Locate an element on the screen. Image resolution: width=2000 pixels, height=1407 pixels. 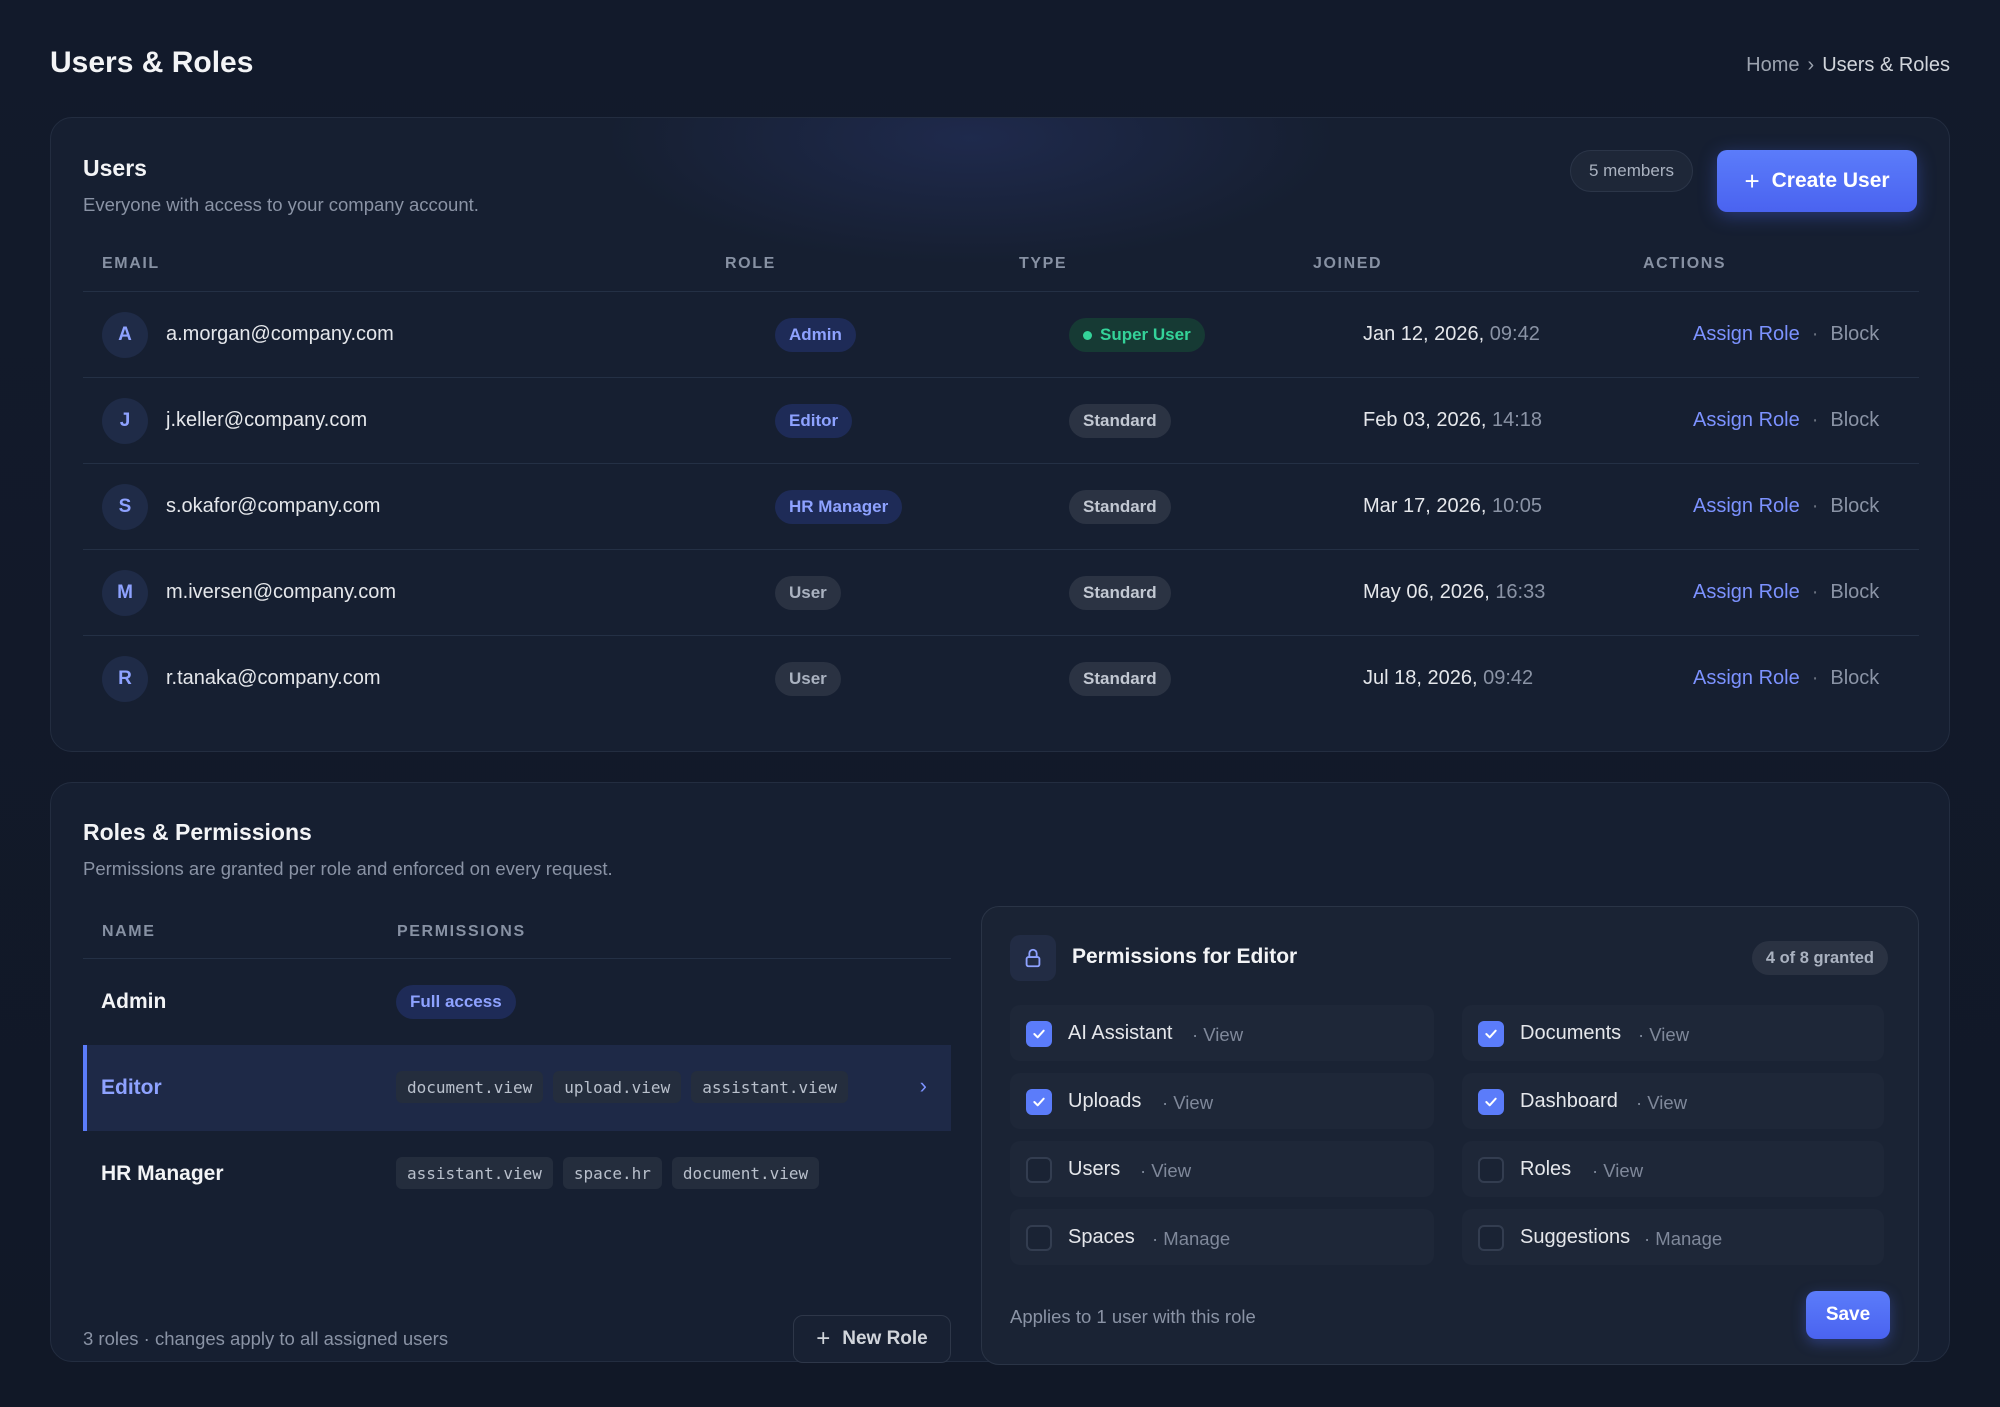
user-email: r.tanaka@company.com is located at coordinates (273, 678).